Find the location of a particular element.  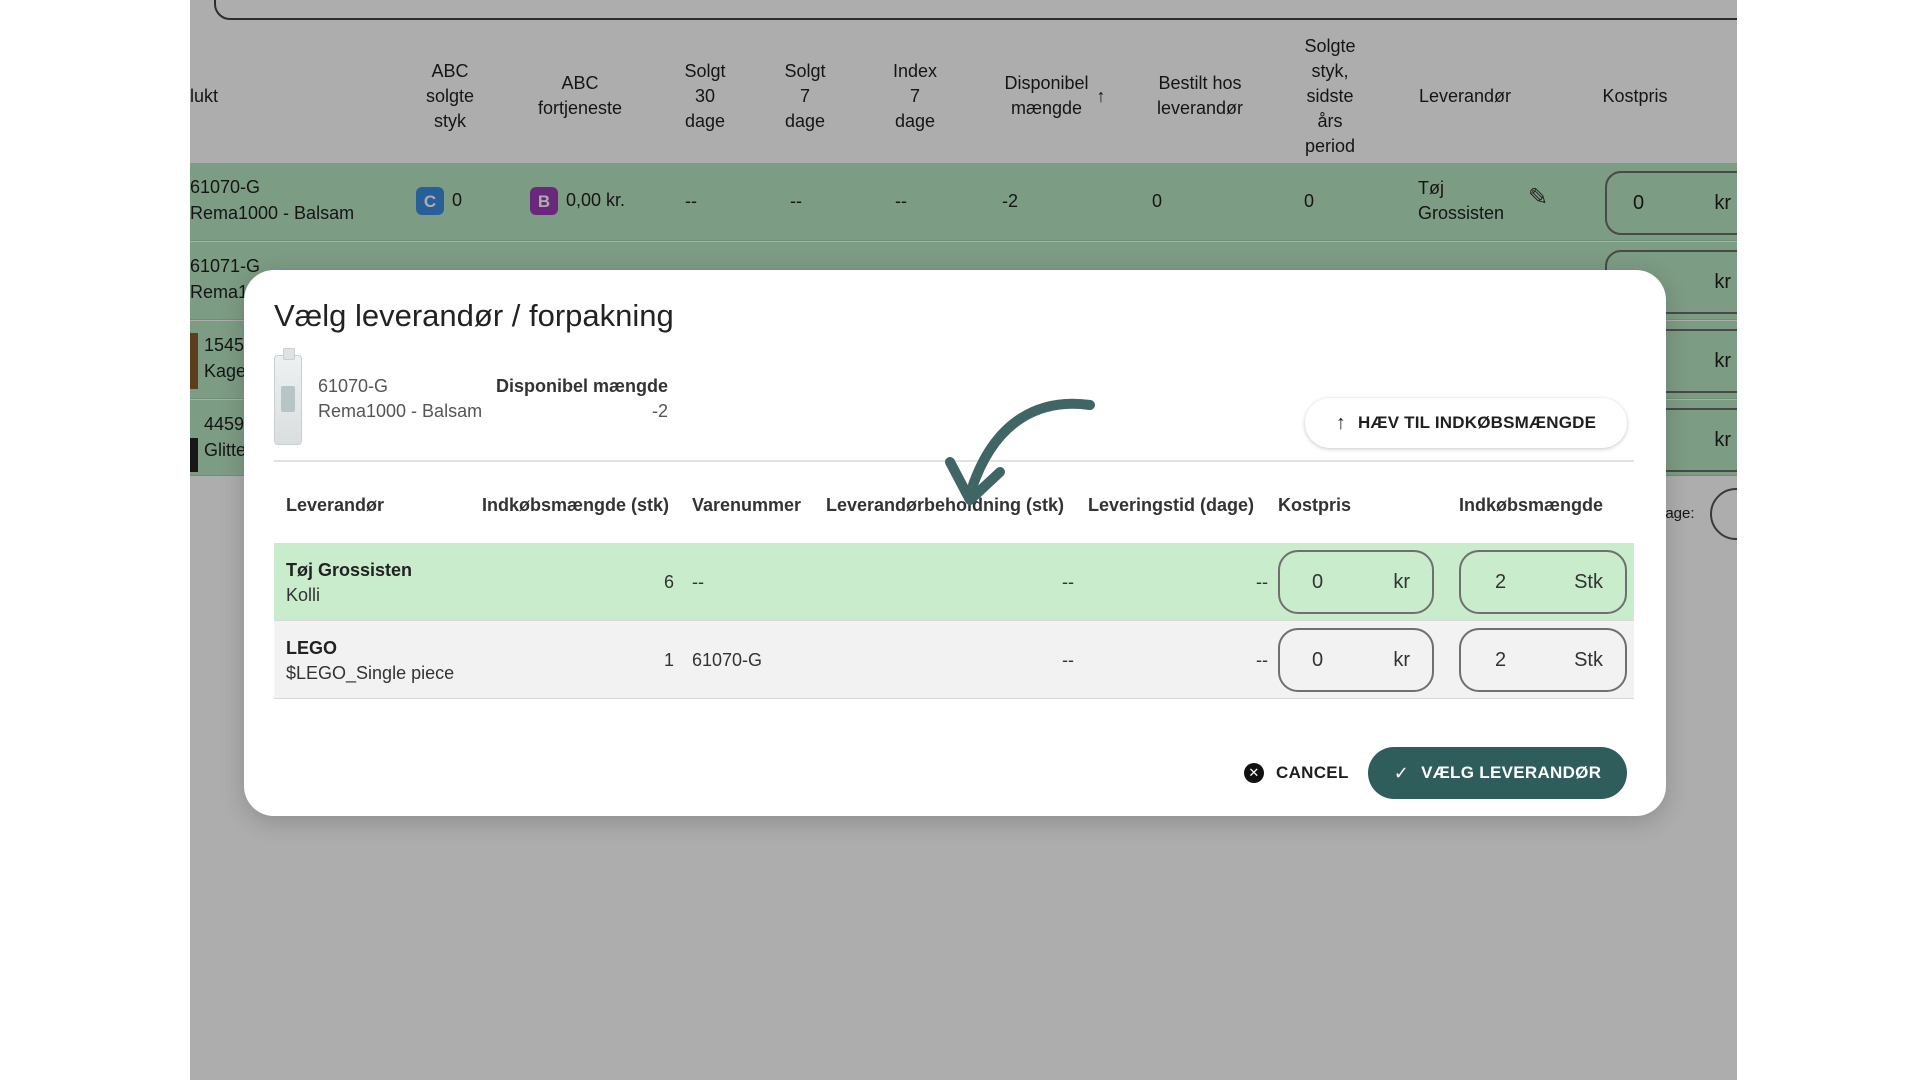

product-name: Rema1000 - Balsam is located at coordinates (400, 411).